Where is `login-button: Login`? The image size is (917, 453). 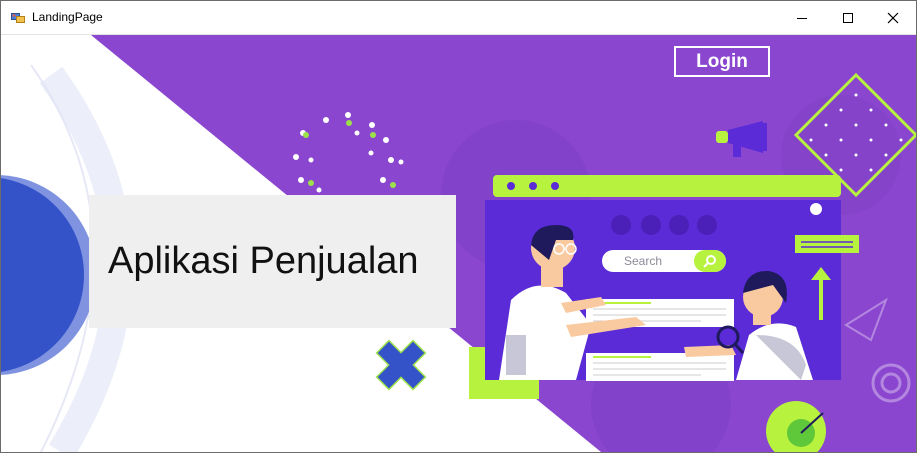
login-button: Login is located at coordinates (722, 61).